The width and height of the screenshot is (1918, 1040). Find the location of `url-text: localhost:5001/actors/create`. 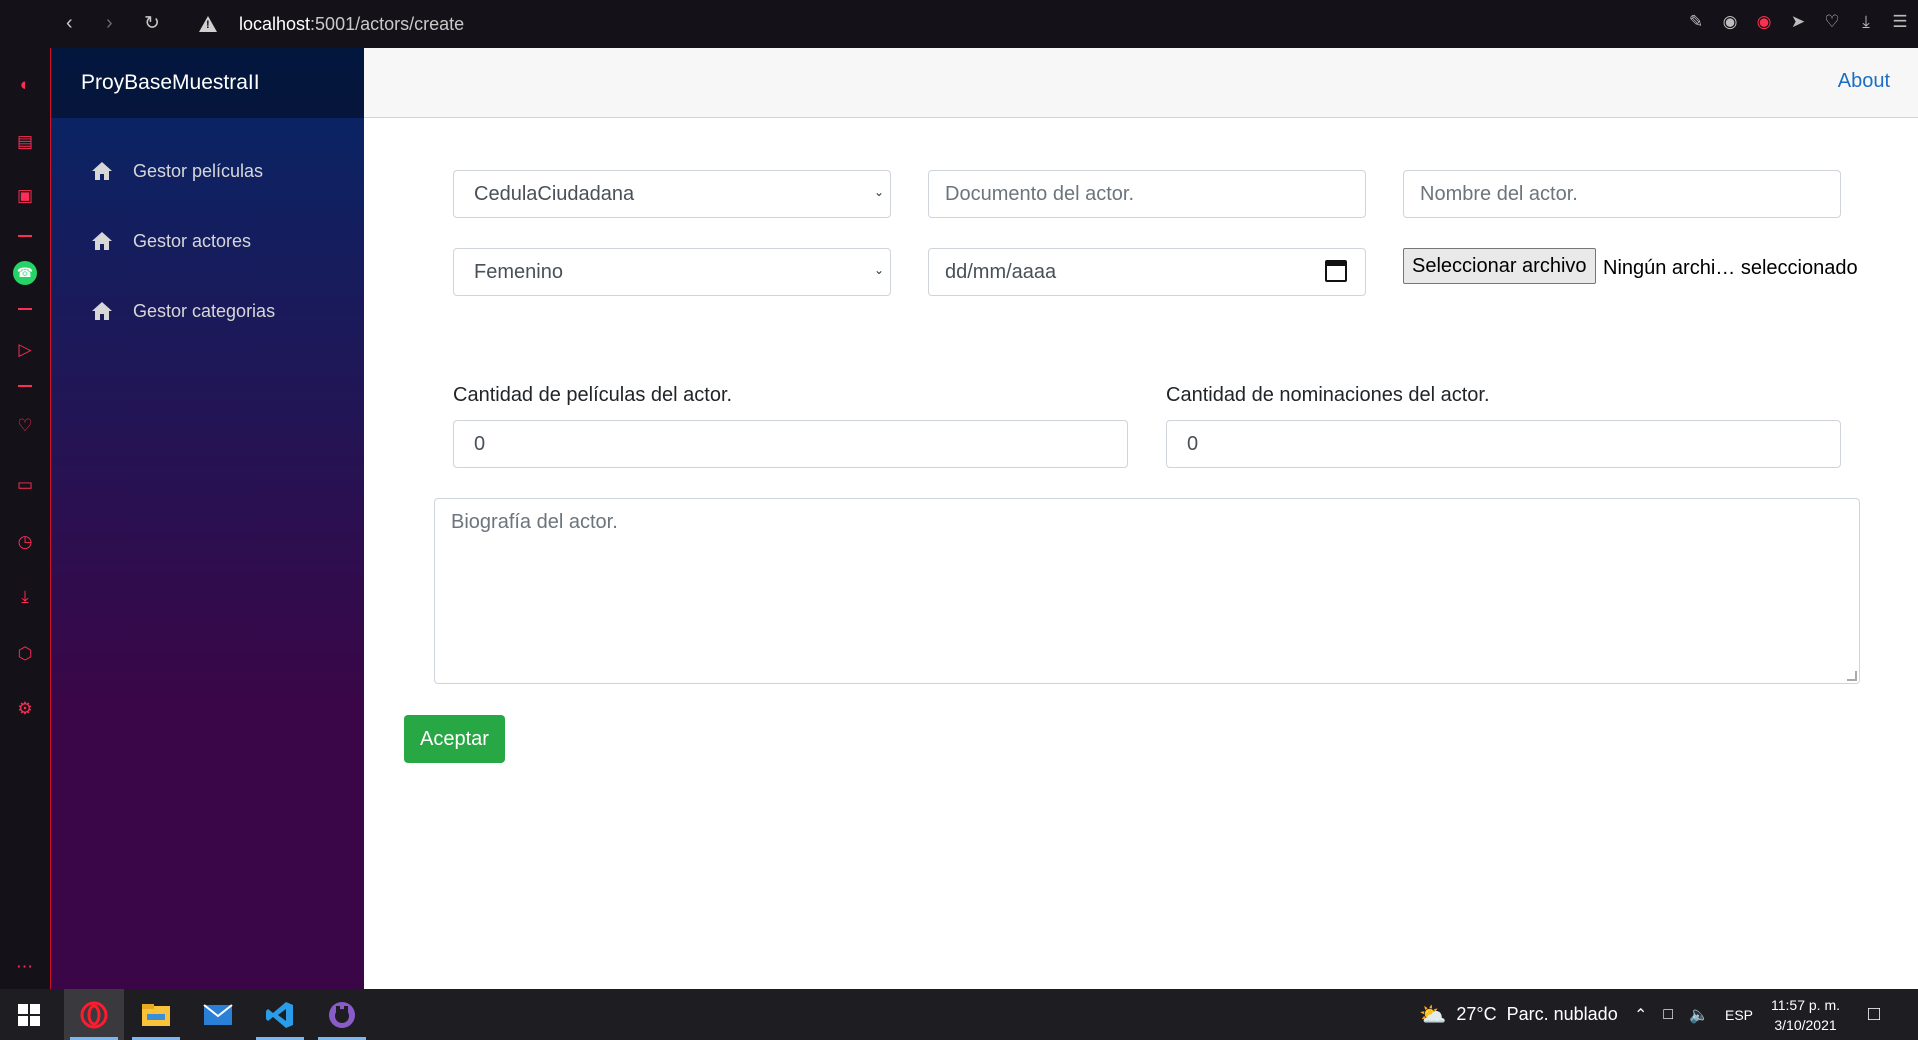

url-text: localhost:5001/actors/create is located at coordinates (351, 24).